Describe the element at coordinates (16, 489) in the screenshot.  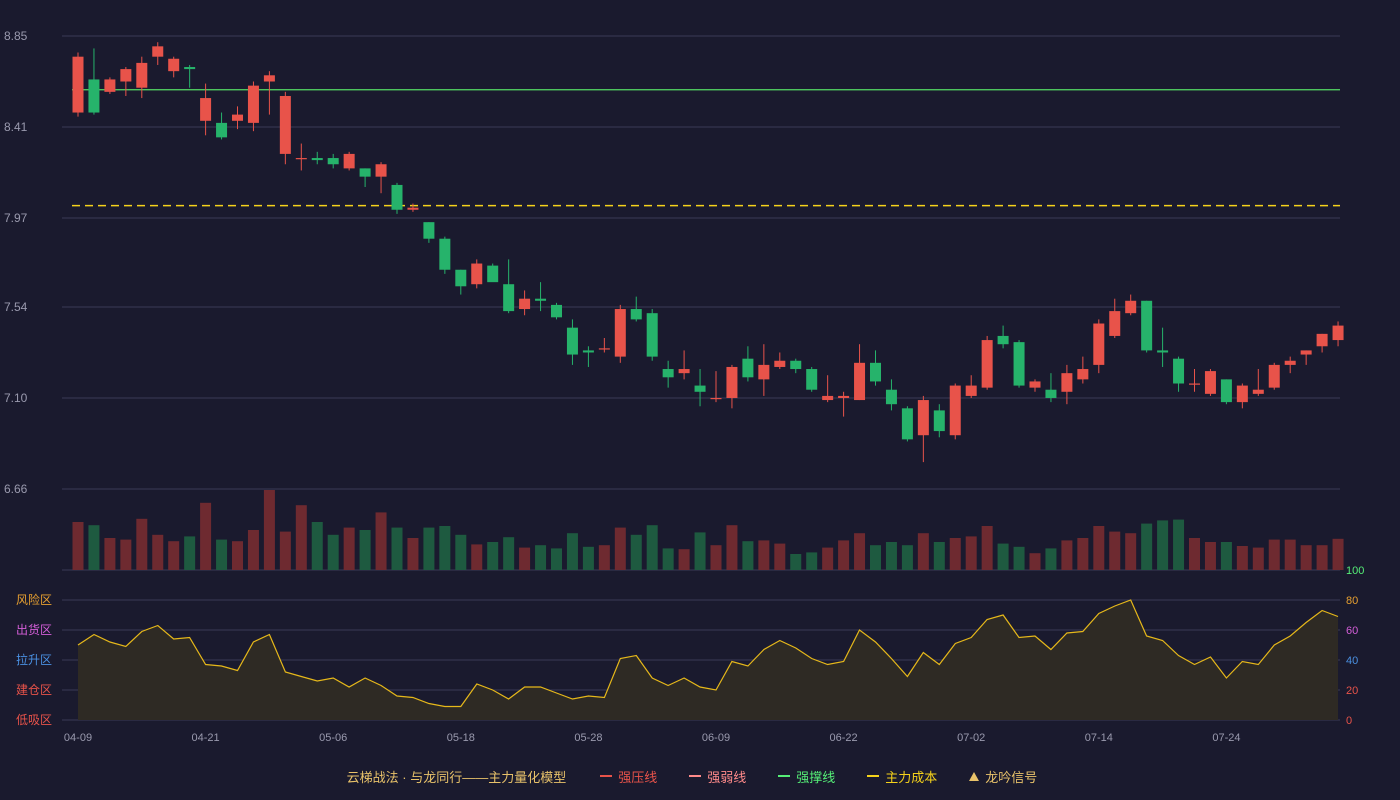
I see `price-tick-label: 6.66` at that location.